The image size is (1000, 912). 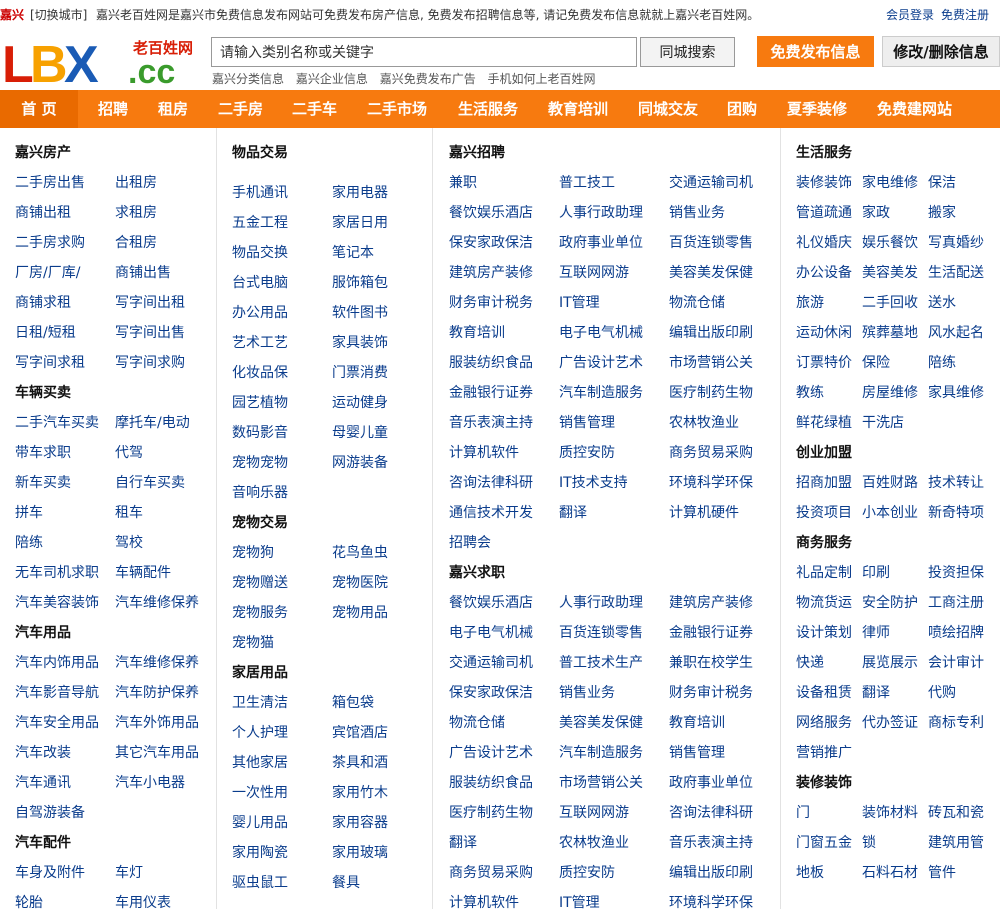 I want to click on category-link: 旅游, so click(x=810, y=302).